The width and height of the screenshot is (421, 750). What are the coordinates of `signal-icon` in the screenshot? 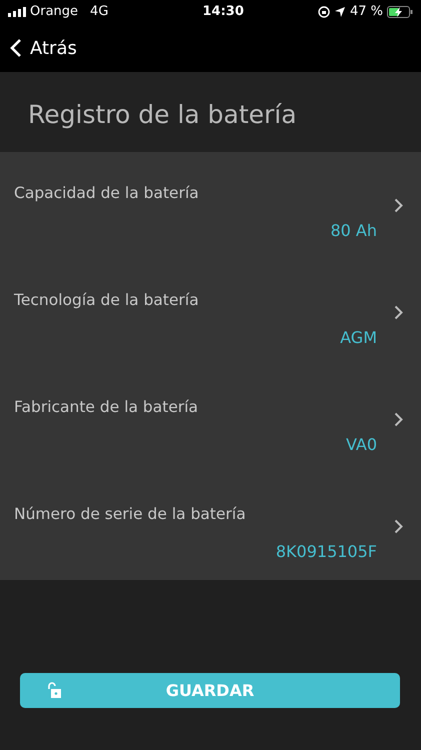 It's located at (17, 12).